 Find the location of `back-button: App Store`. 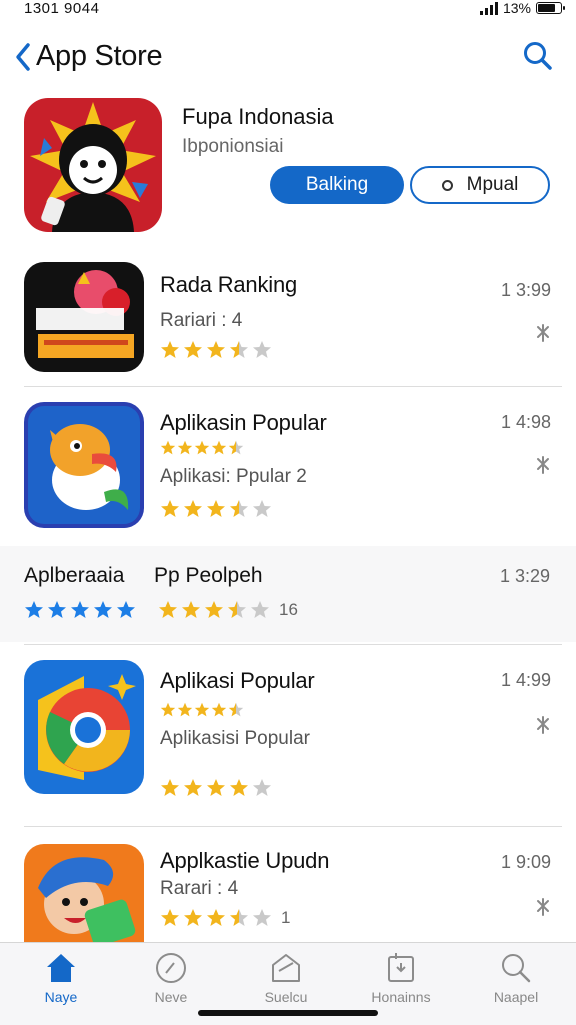

back-button: App Store is located at coordinates (88, 56).